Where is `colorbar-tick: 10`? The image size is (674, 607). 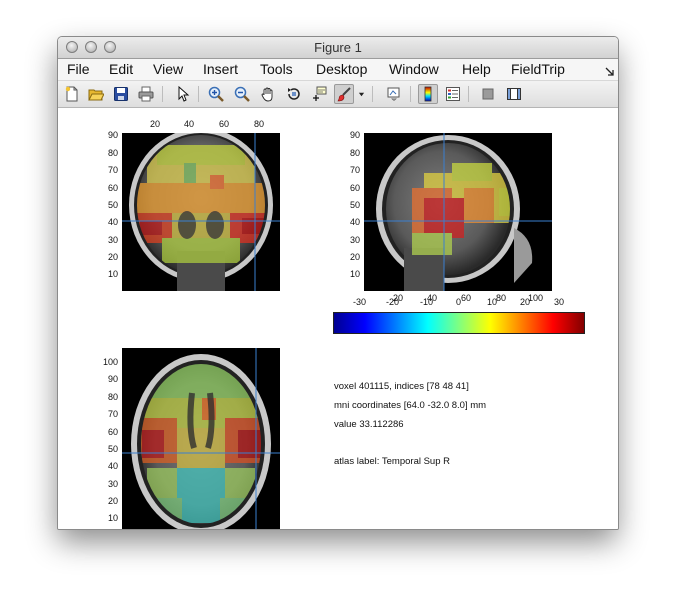 colorbar-tick: 10 is located at coordinates (492, 302).